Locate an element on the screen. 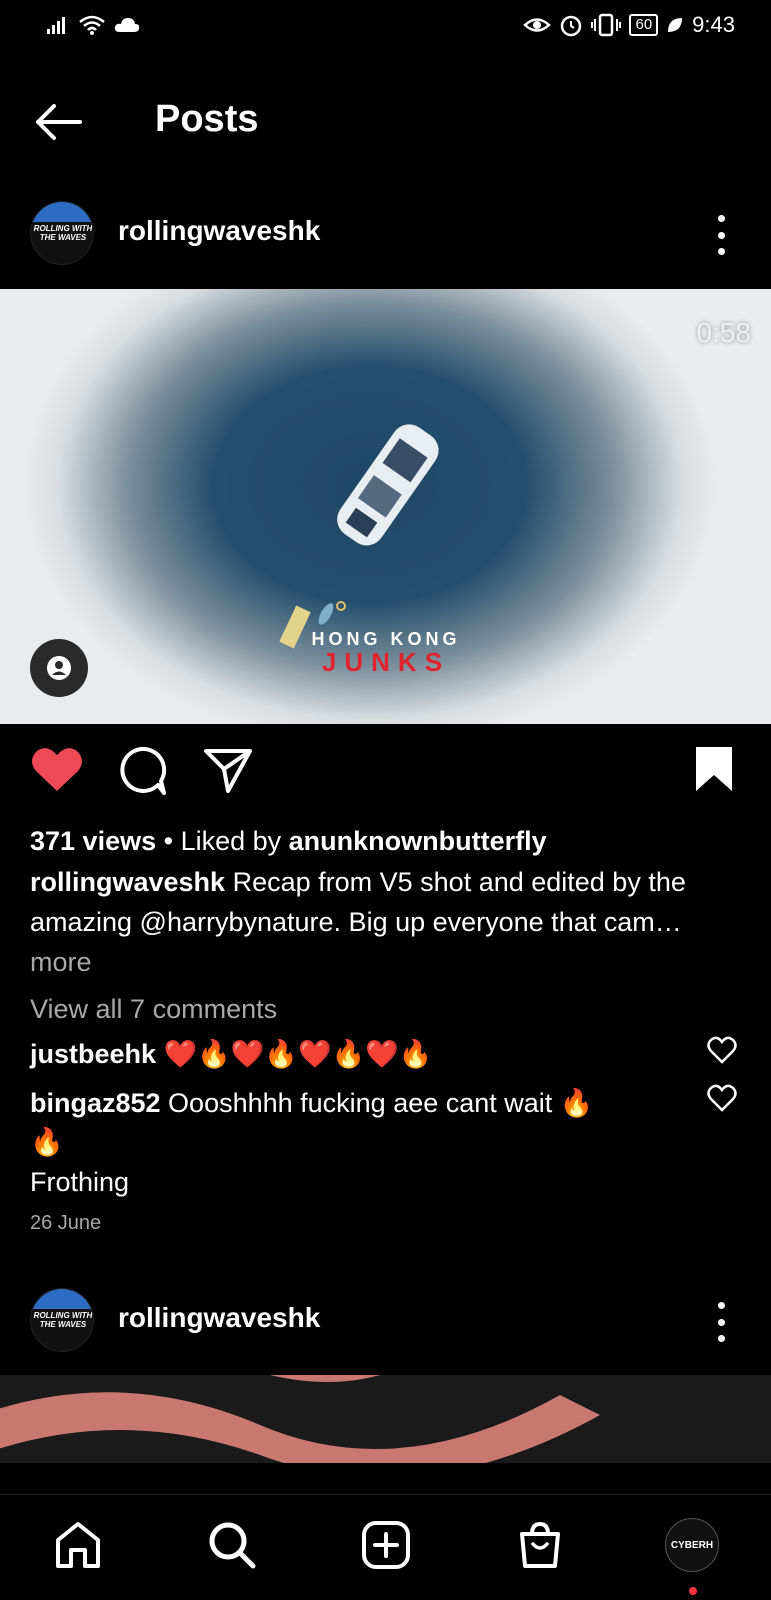 Image resolution: width=771 pixels, height=1600 pixels. save-button is located at coordinates (719, 771).